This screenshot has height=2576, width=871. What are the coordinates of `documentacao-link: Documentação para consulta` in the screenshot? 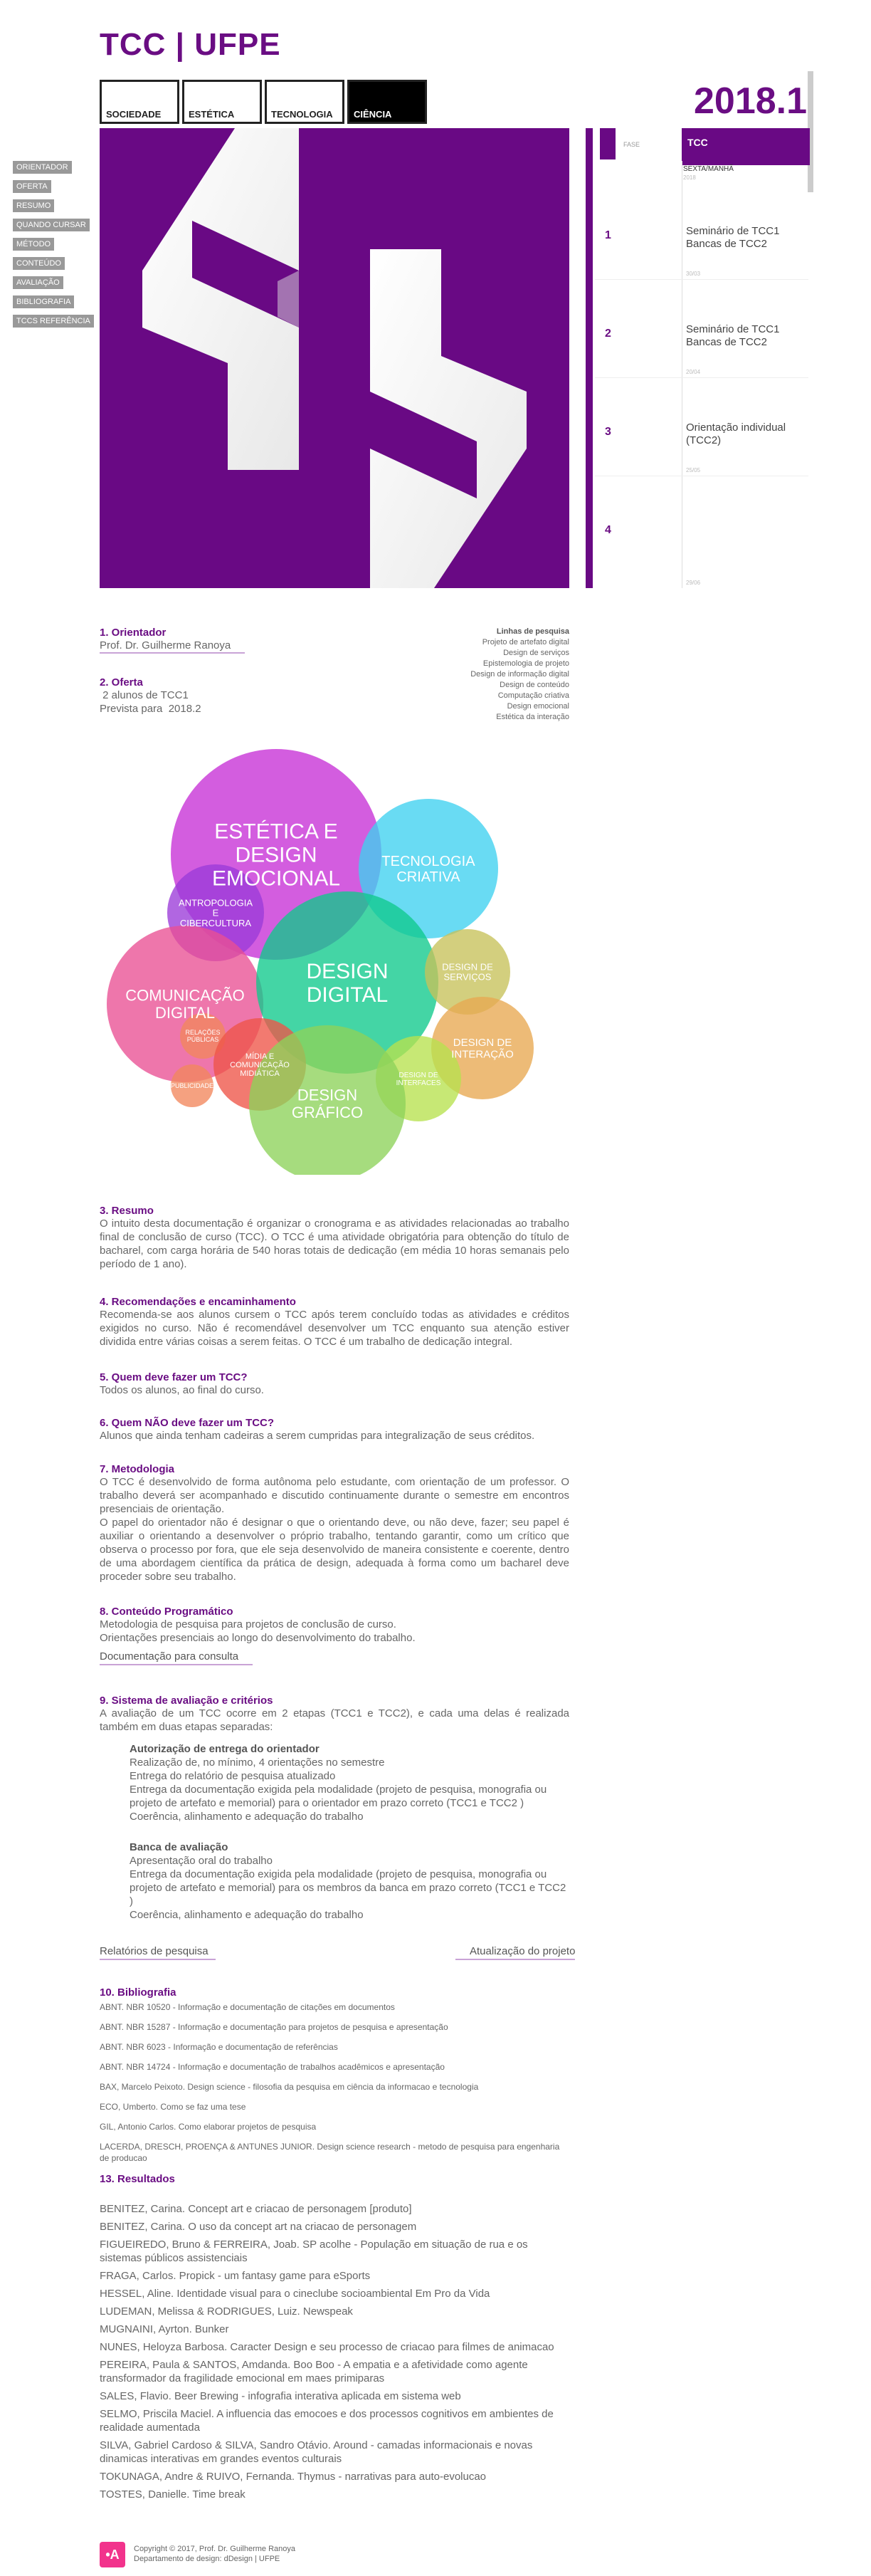 It's located at (176, 1657).